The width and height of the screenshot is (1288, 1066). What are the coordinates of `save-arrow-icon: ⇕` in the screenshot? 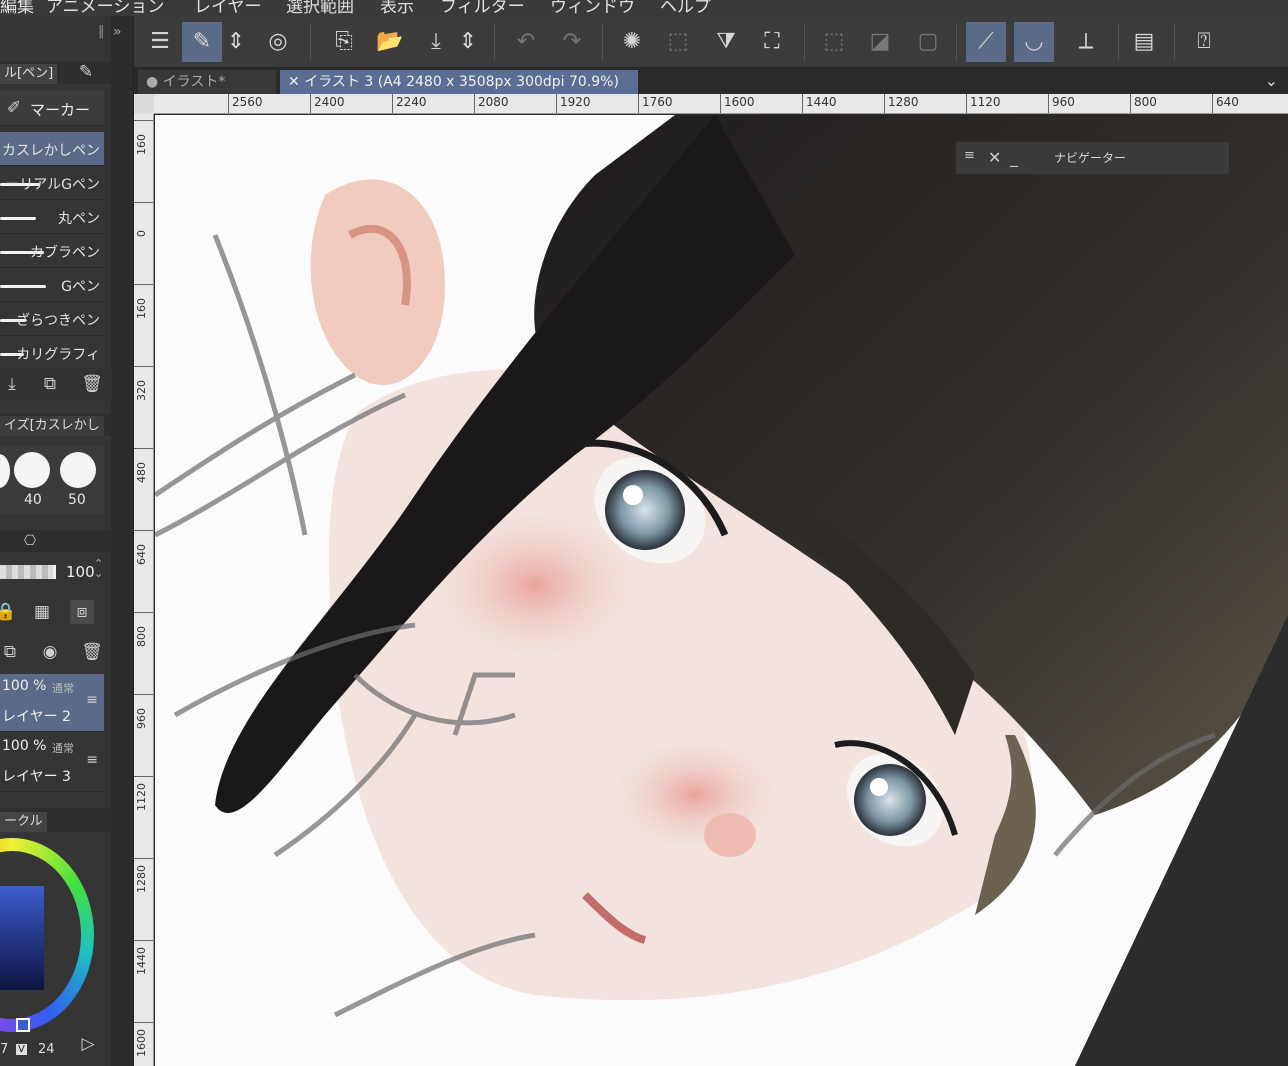 It's located at (468, 42).